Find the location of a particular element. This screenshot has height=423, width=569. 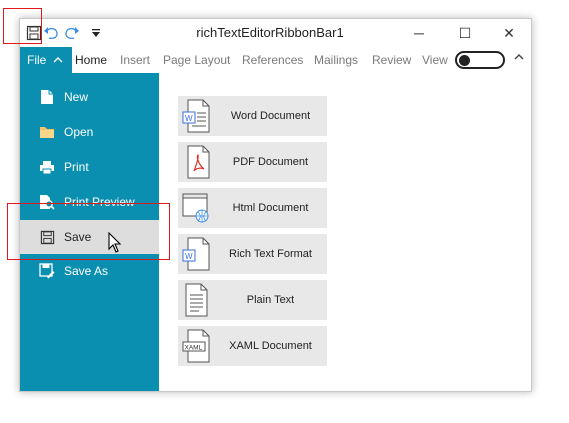

format-pdf-document: PDF Document is located at coordinates (252, 162).